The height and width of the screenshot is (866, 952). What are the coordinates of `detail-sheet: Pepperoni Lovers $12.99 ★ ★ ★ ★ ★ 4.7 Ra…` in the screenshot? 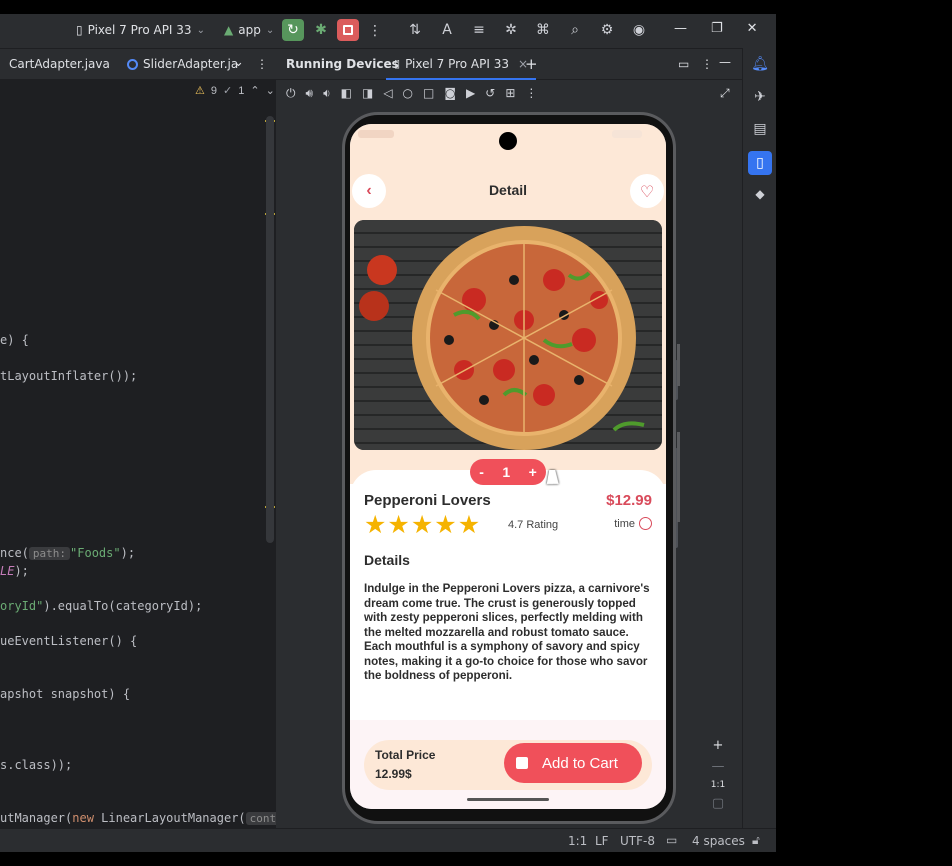 It's located at (508, 600).